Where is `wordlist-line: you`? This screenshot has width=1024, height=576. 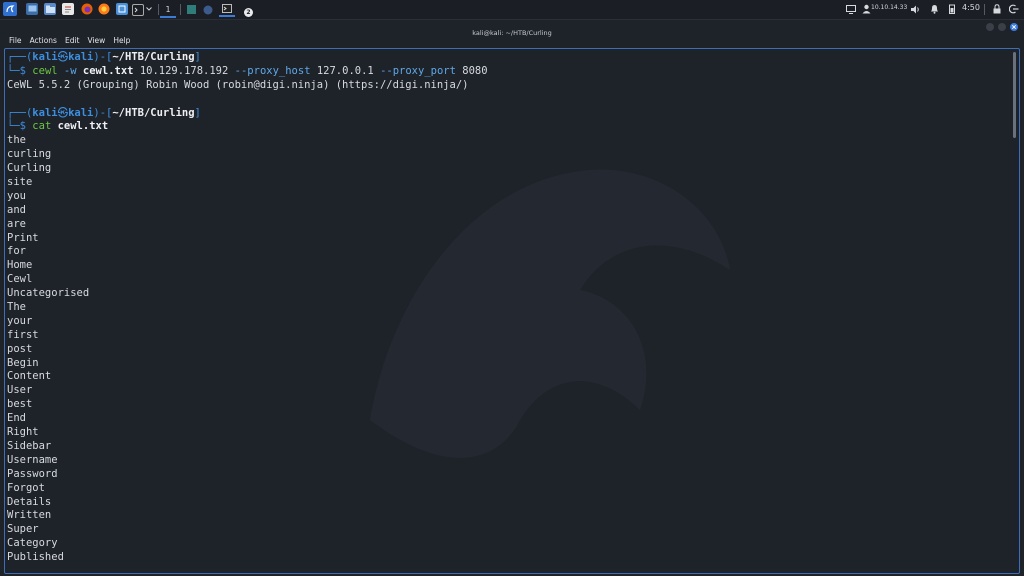
wordlist-line: you is located at coordinates (16, 195).